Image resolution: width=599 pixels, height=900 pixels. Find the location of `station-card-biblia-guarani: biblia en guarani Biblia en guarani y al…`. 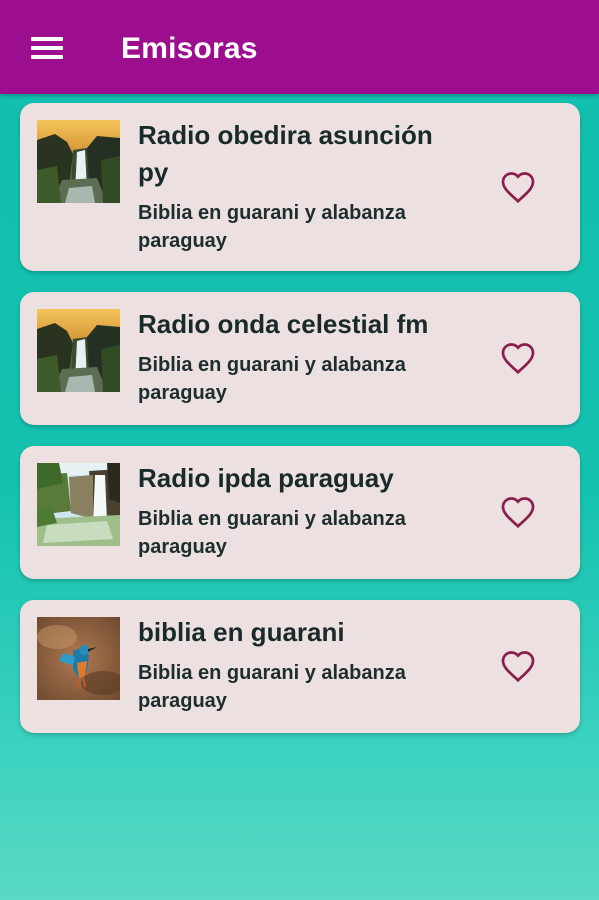

station-card-biblia-guarani: biblia en guarani Biblia en guarani y al… is located at coordinates (300, 666).